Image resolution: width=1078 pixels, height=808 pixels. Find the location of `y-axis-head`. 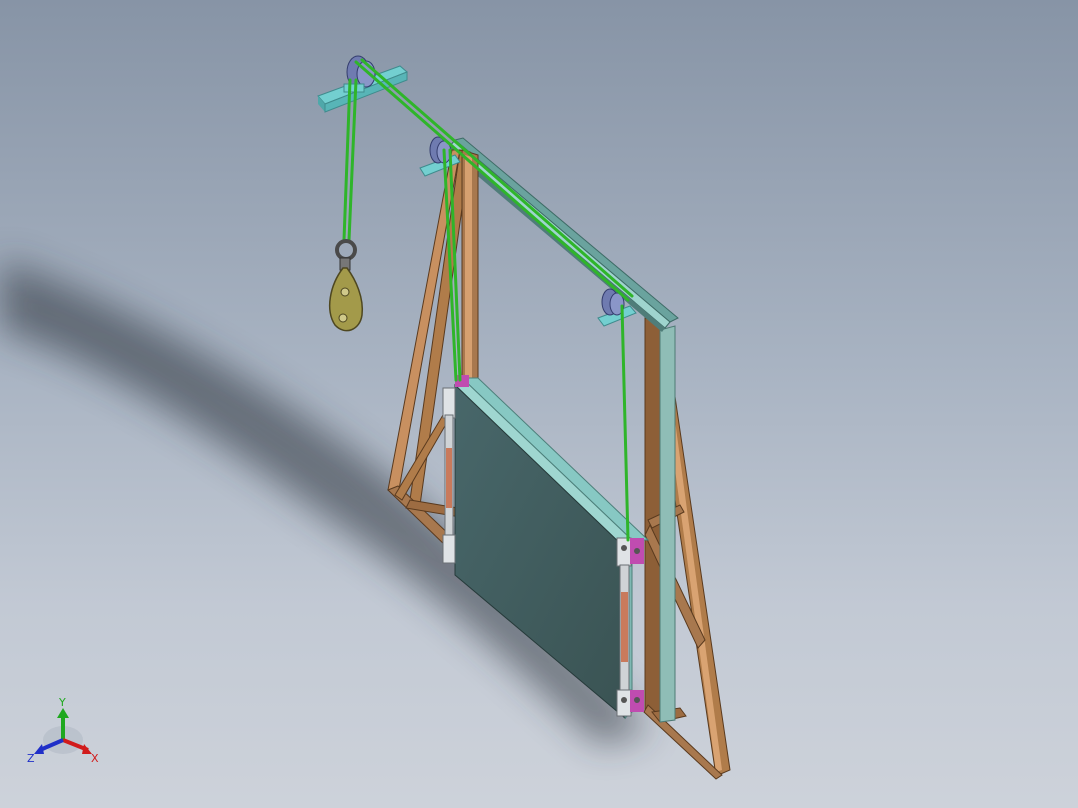

y-axis-head is located at coordinates (63, 713).